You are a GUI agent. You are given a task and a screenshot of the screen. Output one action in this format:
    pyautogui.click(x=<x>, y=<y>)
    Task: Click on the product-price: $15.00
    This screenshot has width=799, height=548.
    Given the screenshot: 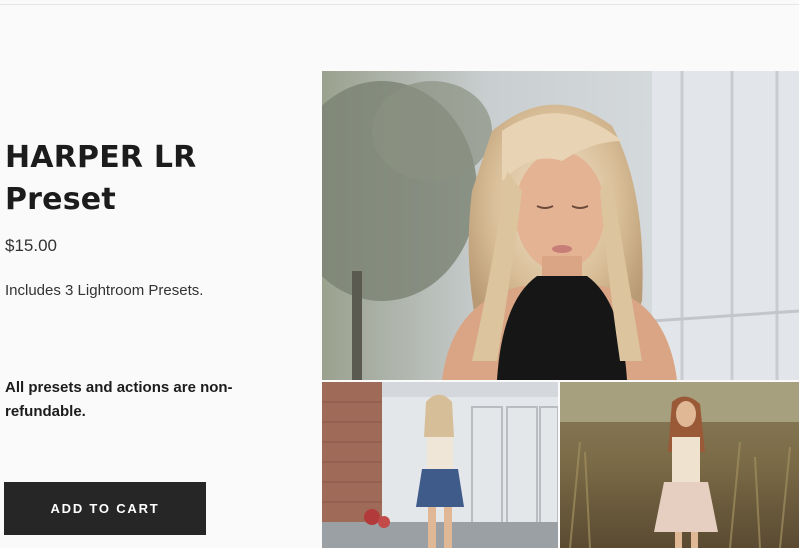 What is the action you would take?
    pyautogui.click(x=31, y=245)
    